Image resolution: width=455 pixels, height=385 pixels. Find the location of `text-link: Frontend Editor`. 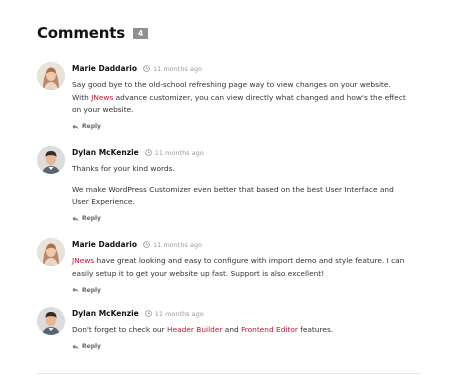

text-link: Frontend Editor is located at coordinates (269, 329).